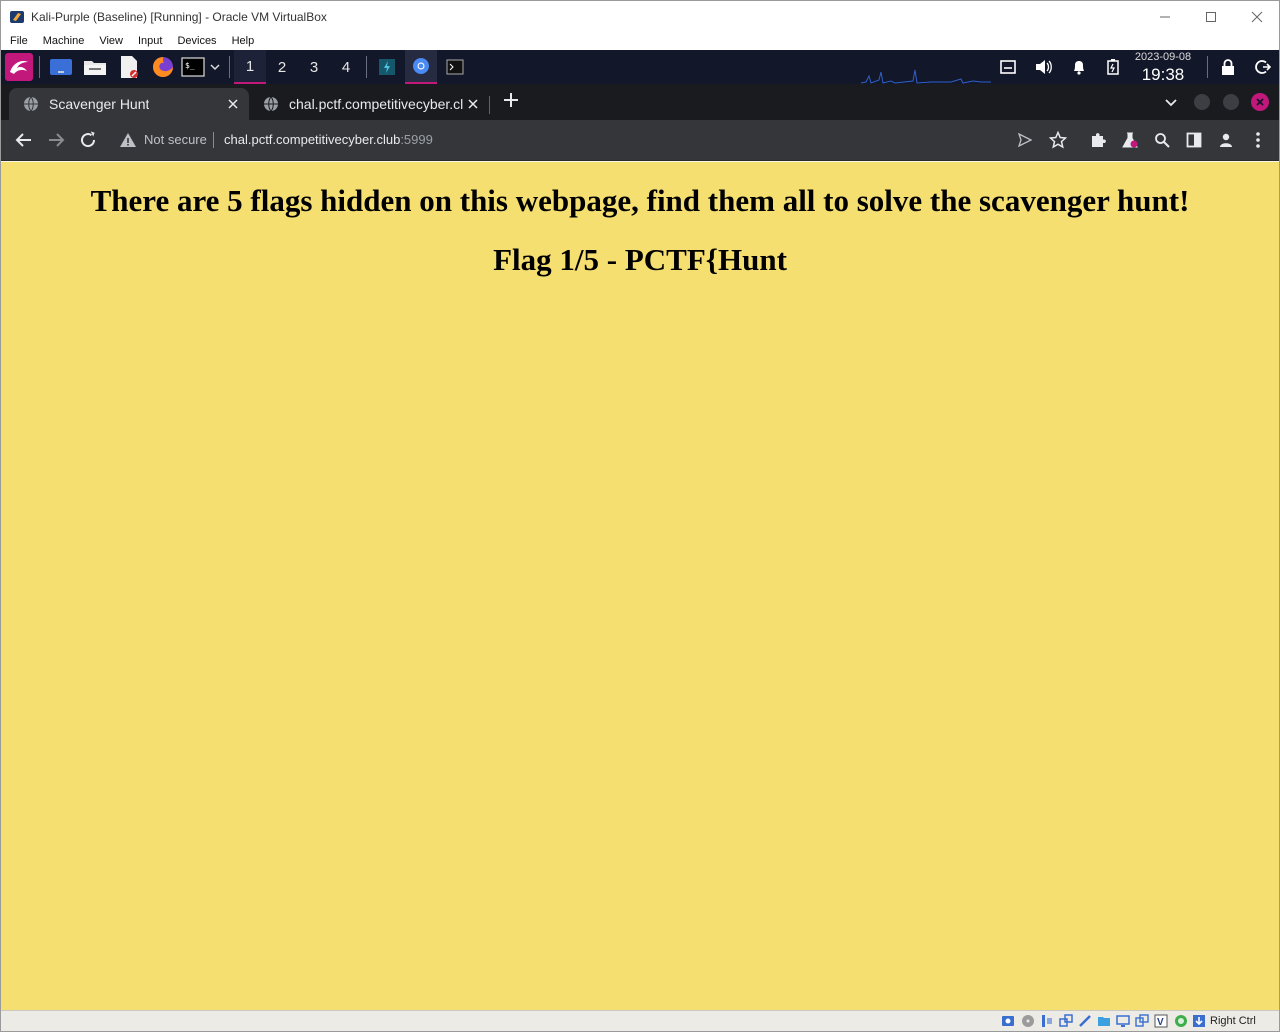  What do you see at coordinates (1142, 1021) in the screenshot?
I see `video-capture-icon` at bounding box center [1142, 1021].